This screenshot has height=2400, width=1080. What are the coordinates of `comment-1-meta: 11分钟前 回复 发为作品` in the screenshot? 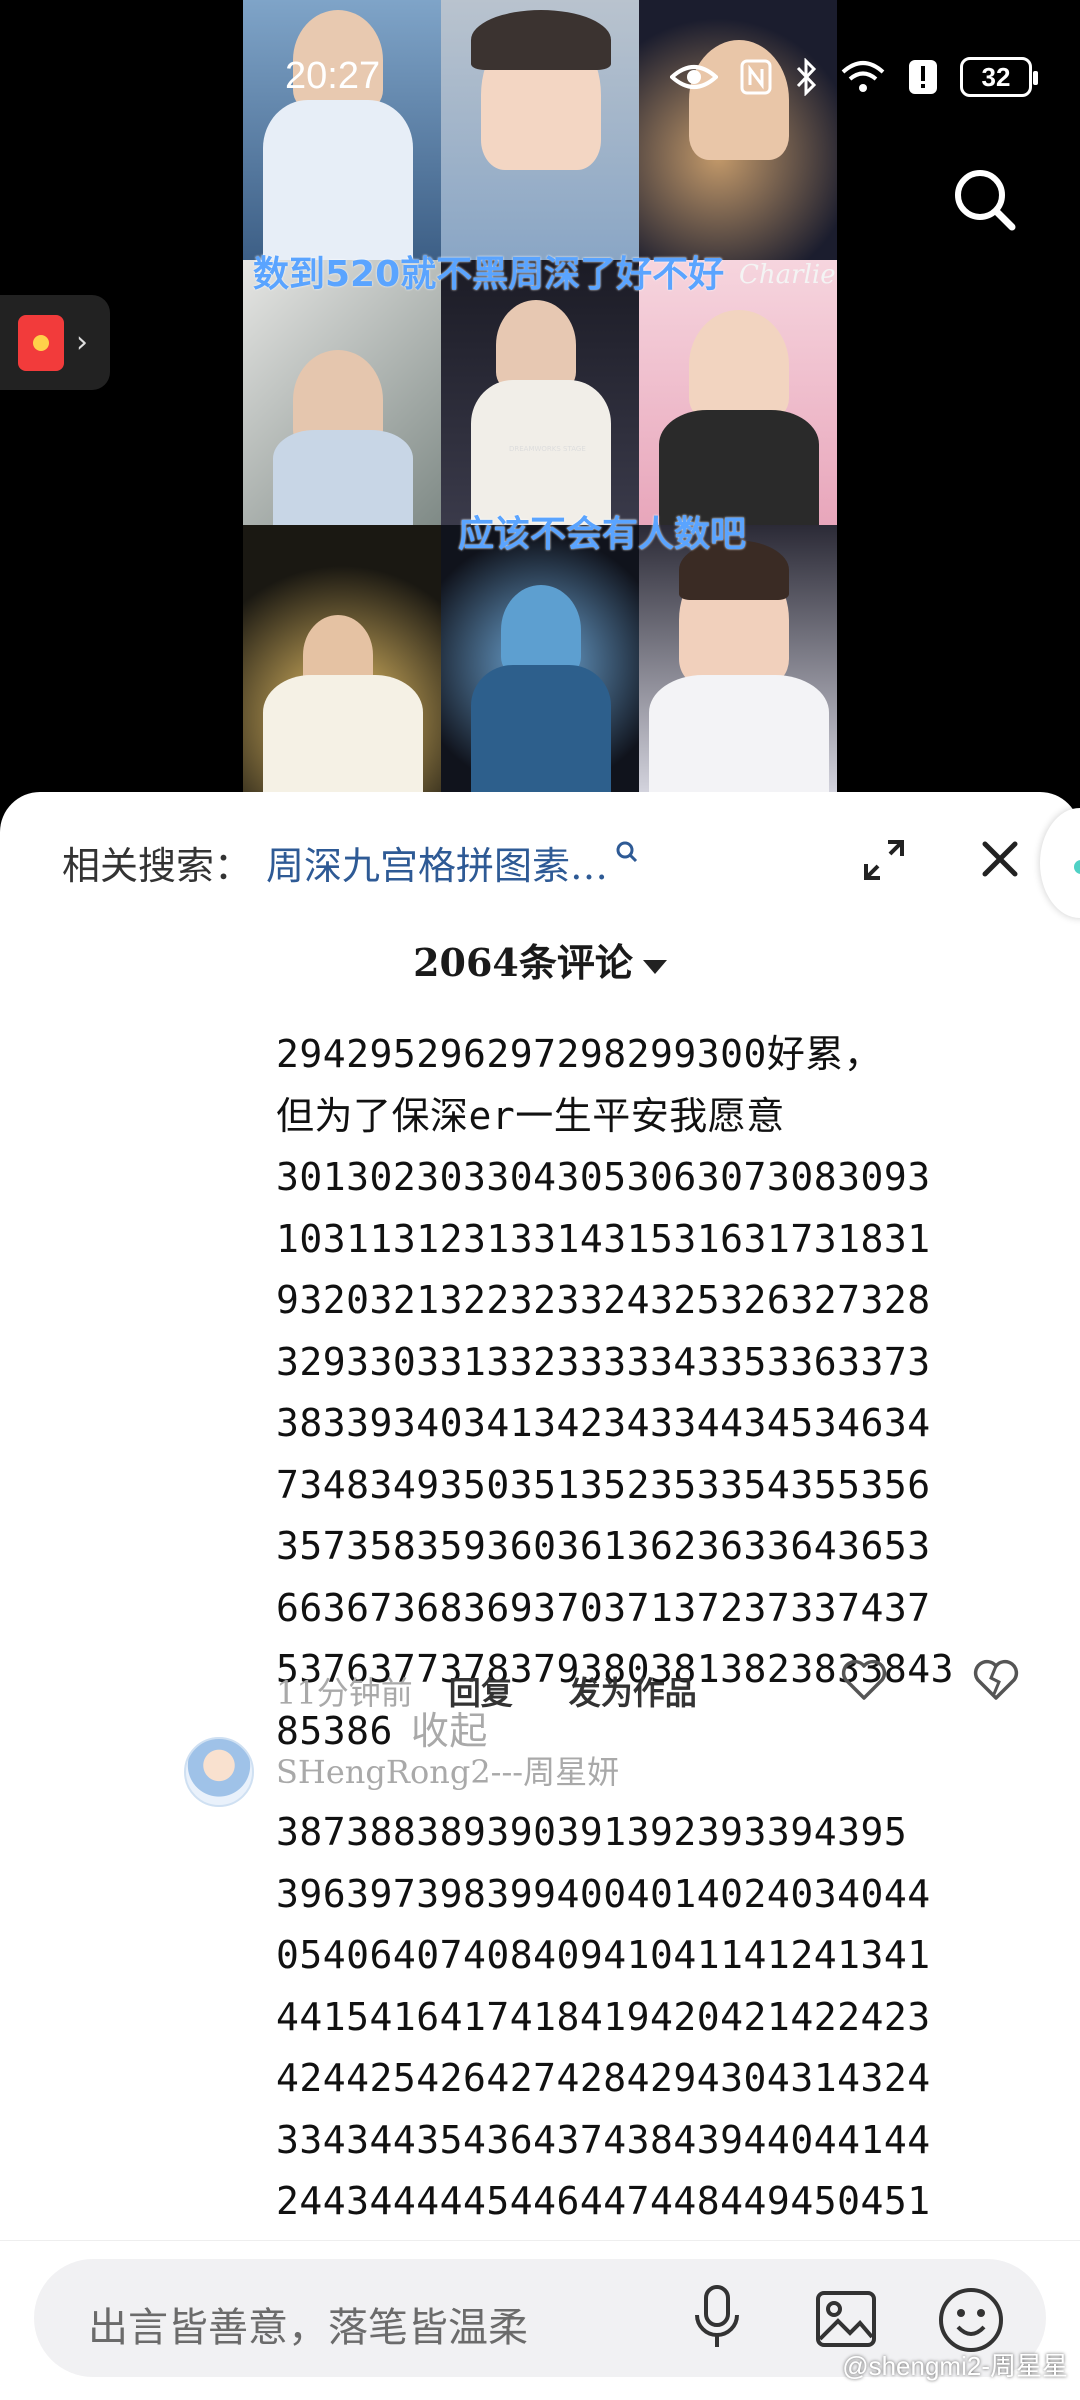 It's located at (486, 1691).